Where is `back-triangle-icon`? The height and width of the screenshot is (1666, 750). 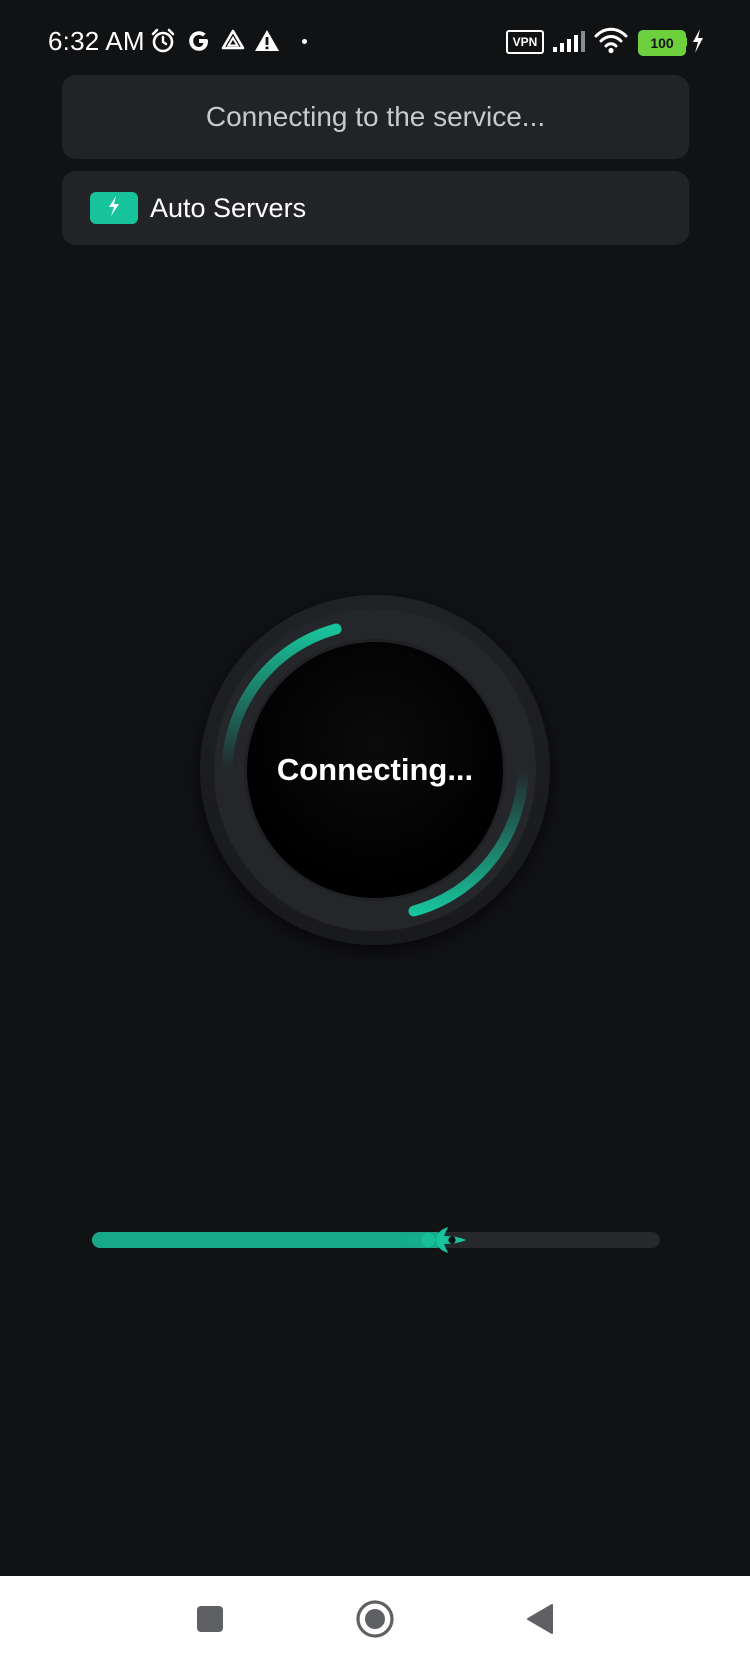 back-triangle-icon is located at coordinates (540, 1621).